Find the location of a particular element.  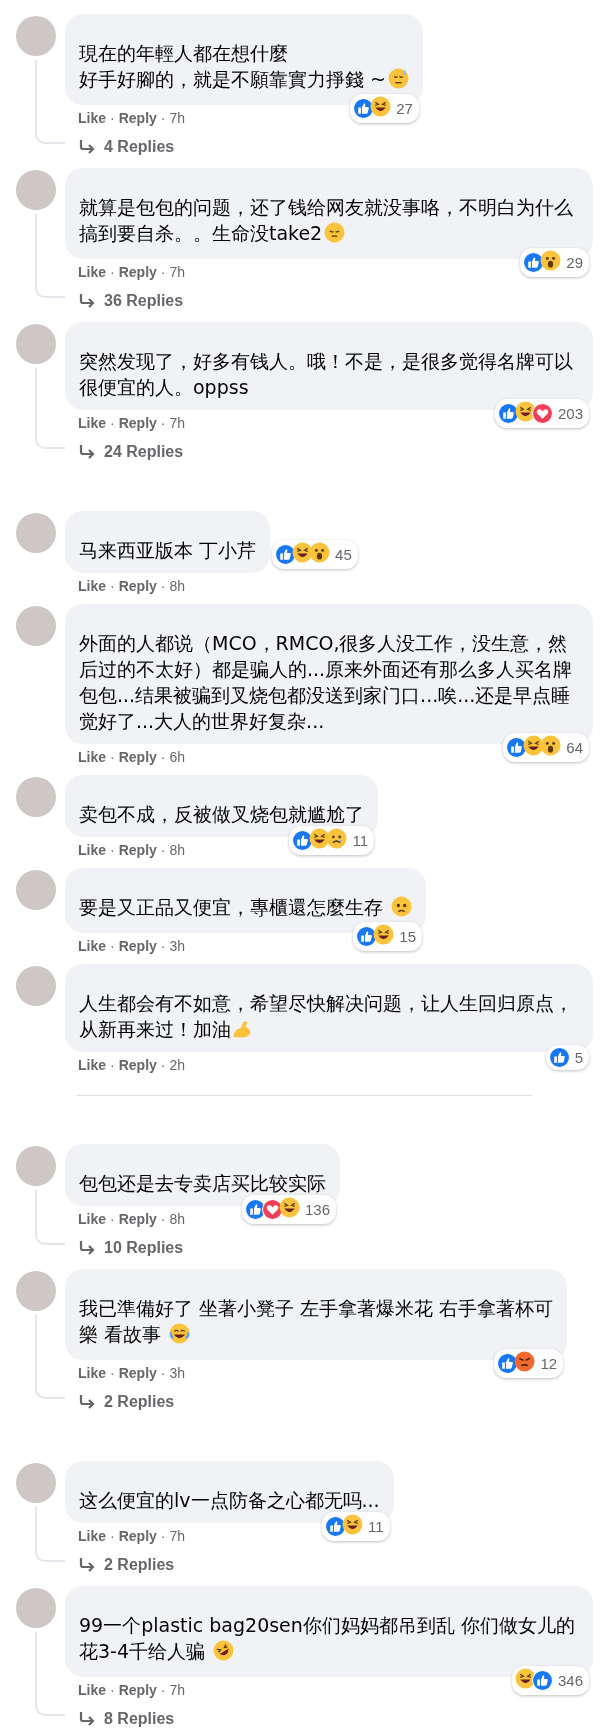

reaction-badge: 29 is located at coordinates (554, 262).